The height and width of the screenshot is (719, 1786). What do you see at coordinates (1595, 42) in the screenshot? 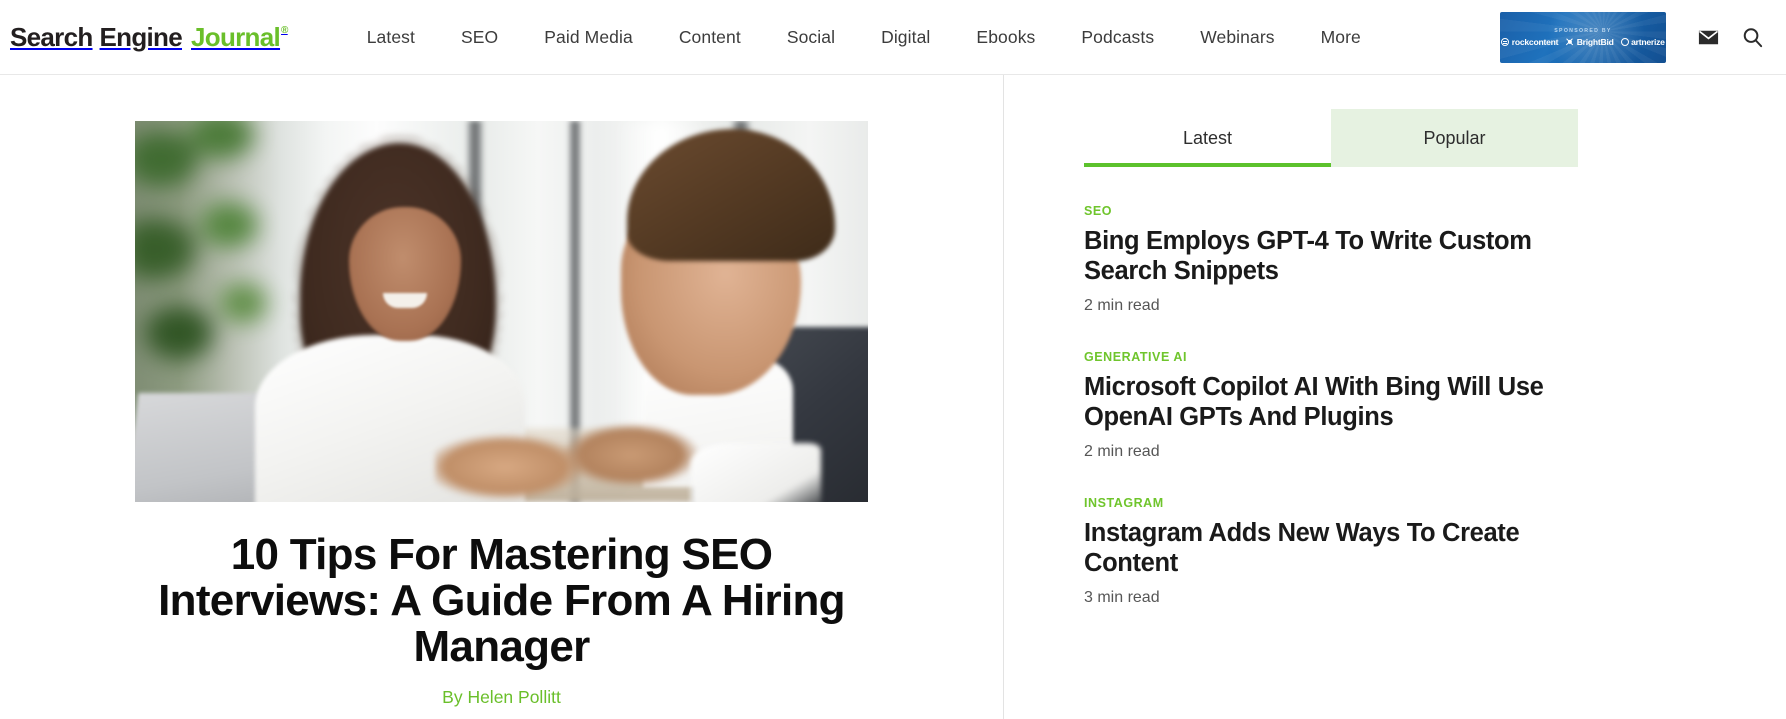
I see `sponsor-logo-brightbid-label: BrightBid` at bounding box center [1595, 42].